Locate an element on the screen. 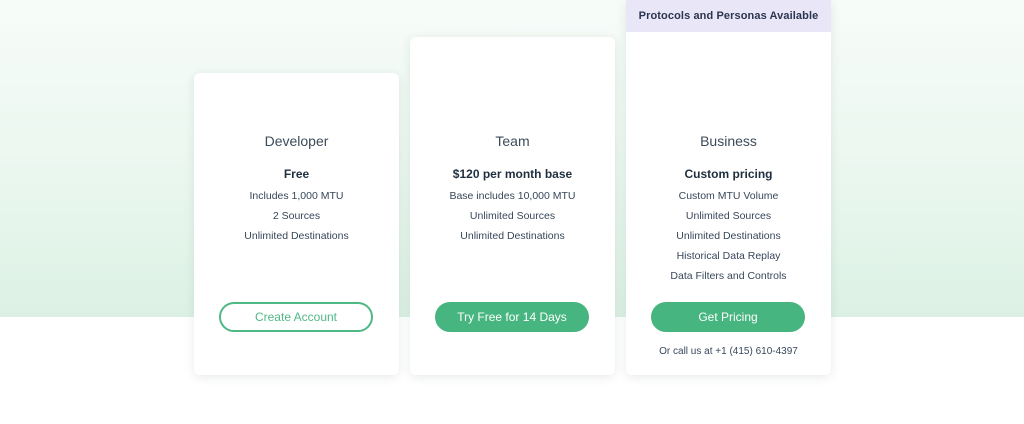 The height and width of the screenshot is (424, 1024). call-us-text: Or call us at +1 (415) 610-4397 is located at coordinates (728, 351).